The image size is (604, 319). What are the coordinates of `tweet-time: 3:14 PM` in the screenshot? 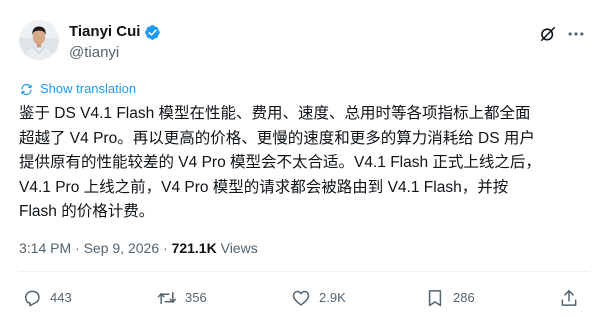 It's located at (45, 248).